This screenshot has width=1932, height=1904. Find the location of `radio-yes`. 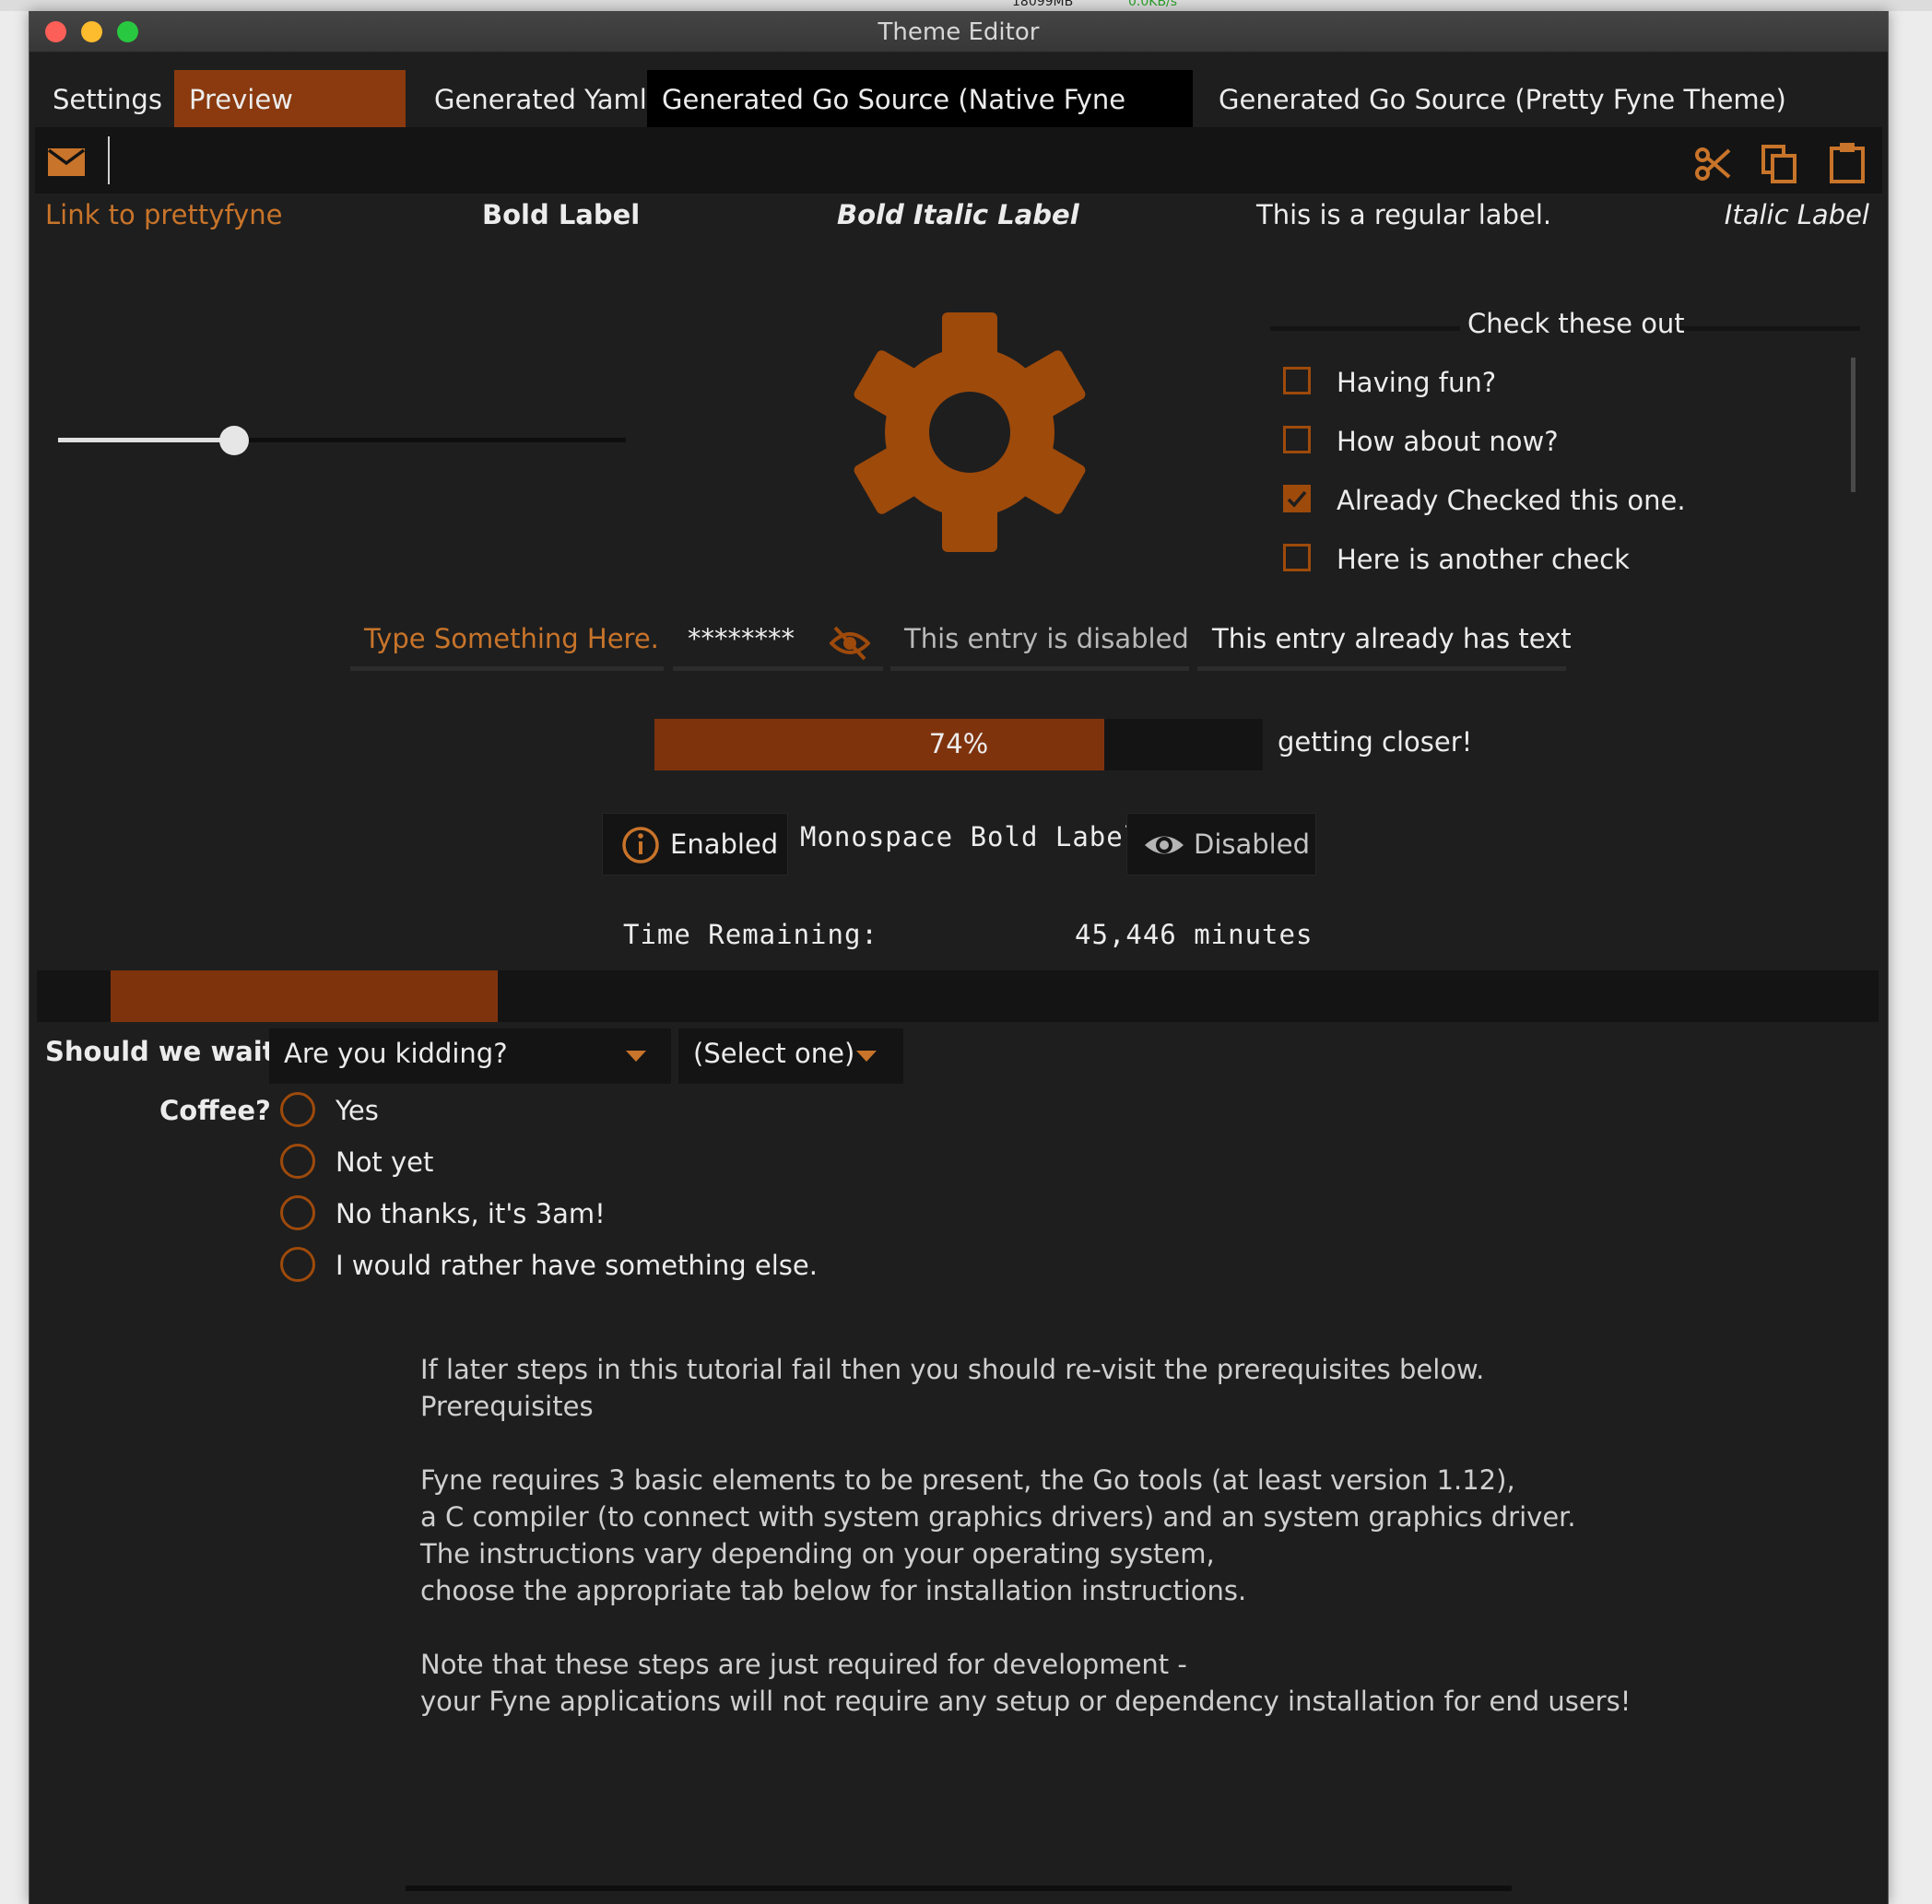

radio-yes is located at coordinates (297, 1109).